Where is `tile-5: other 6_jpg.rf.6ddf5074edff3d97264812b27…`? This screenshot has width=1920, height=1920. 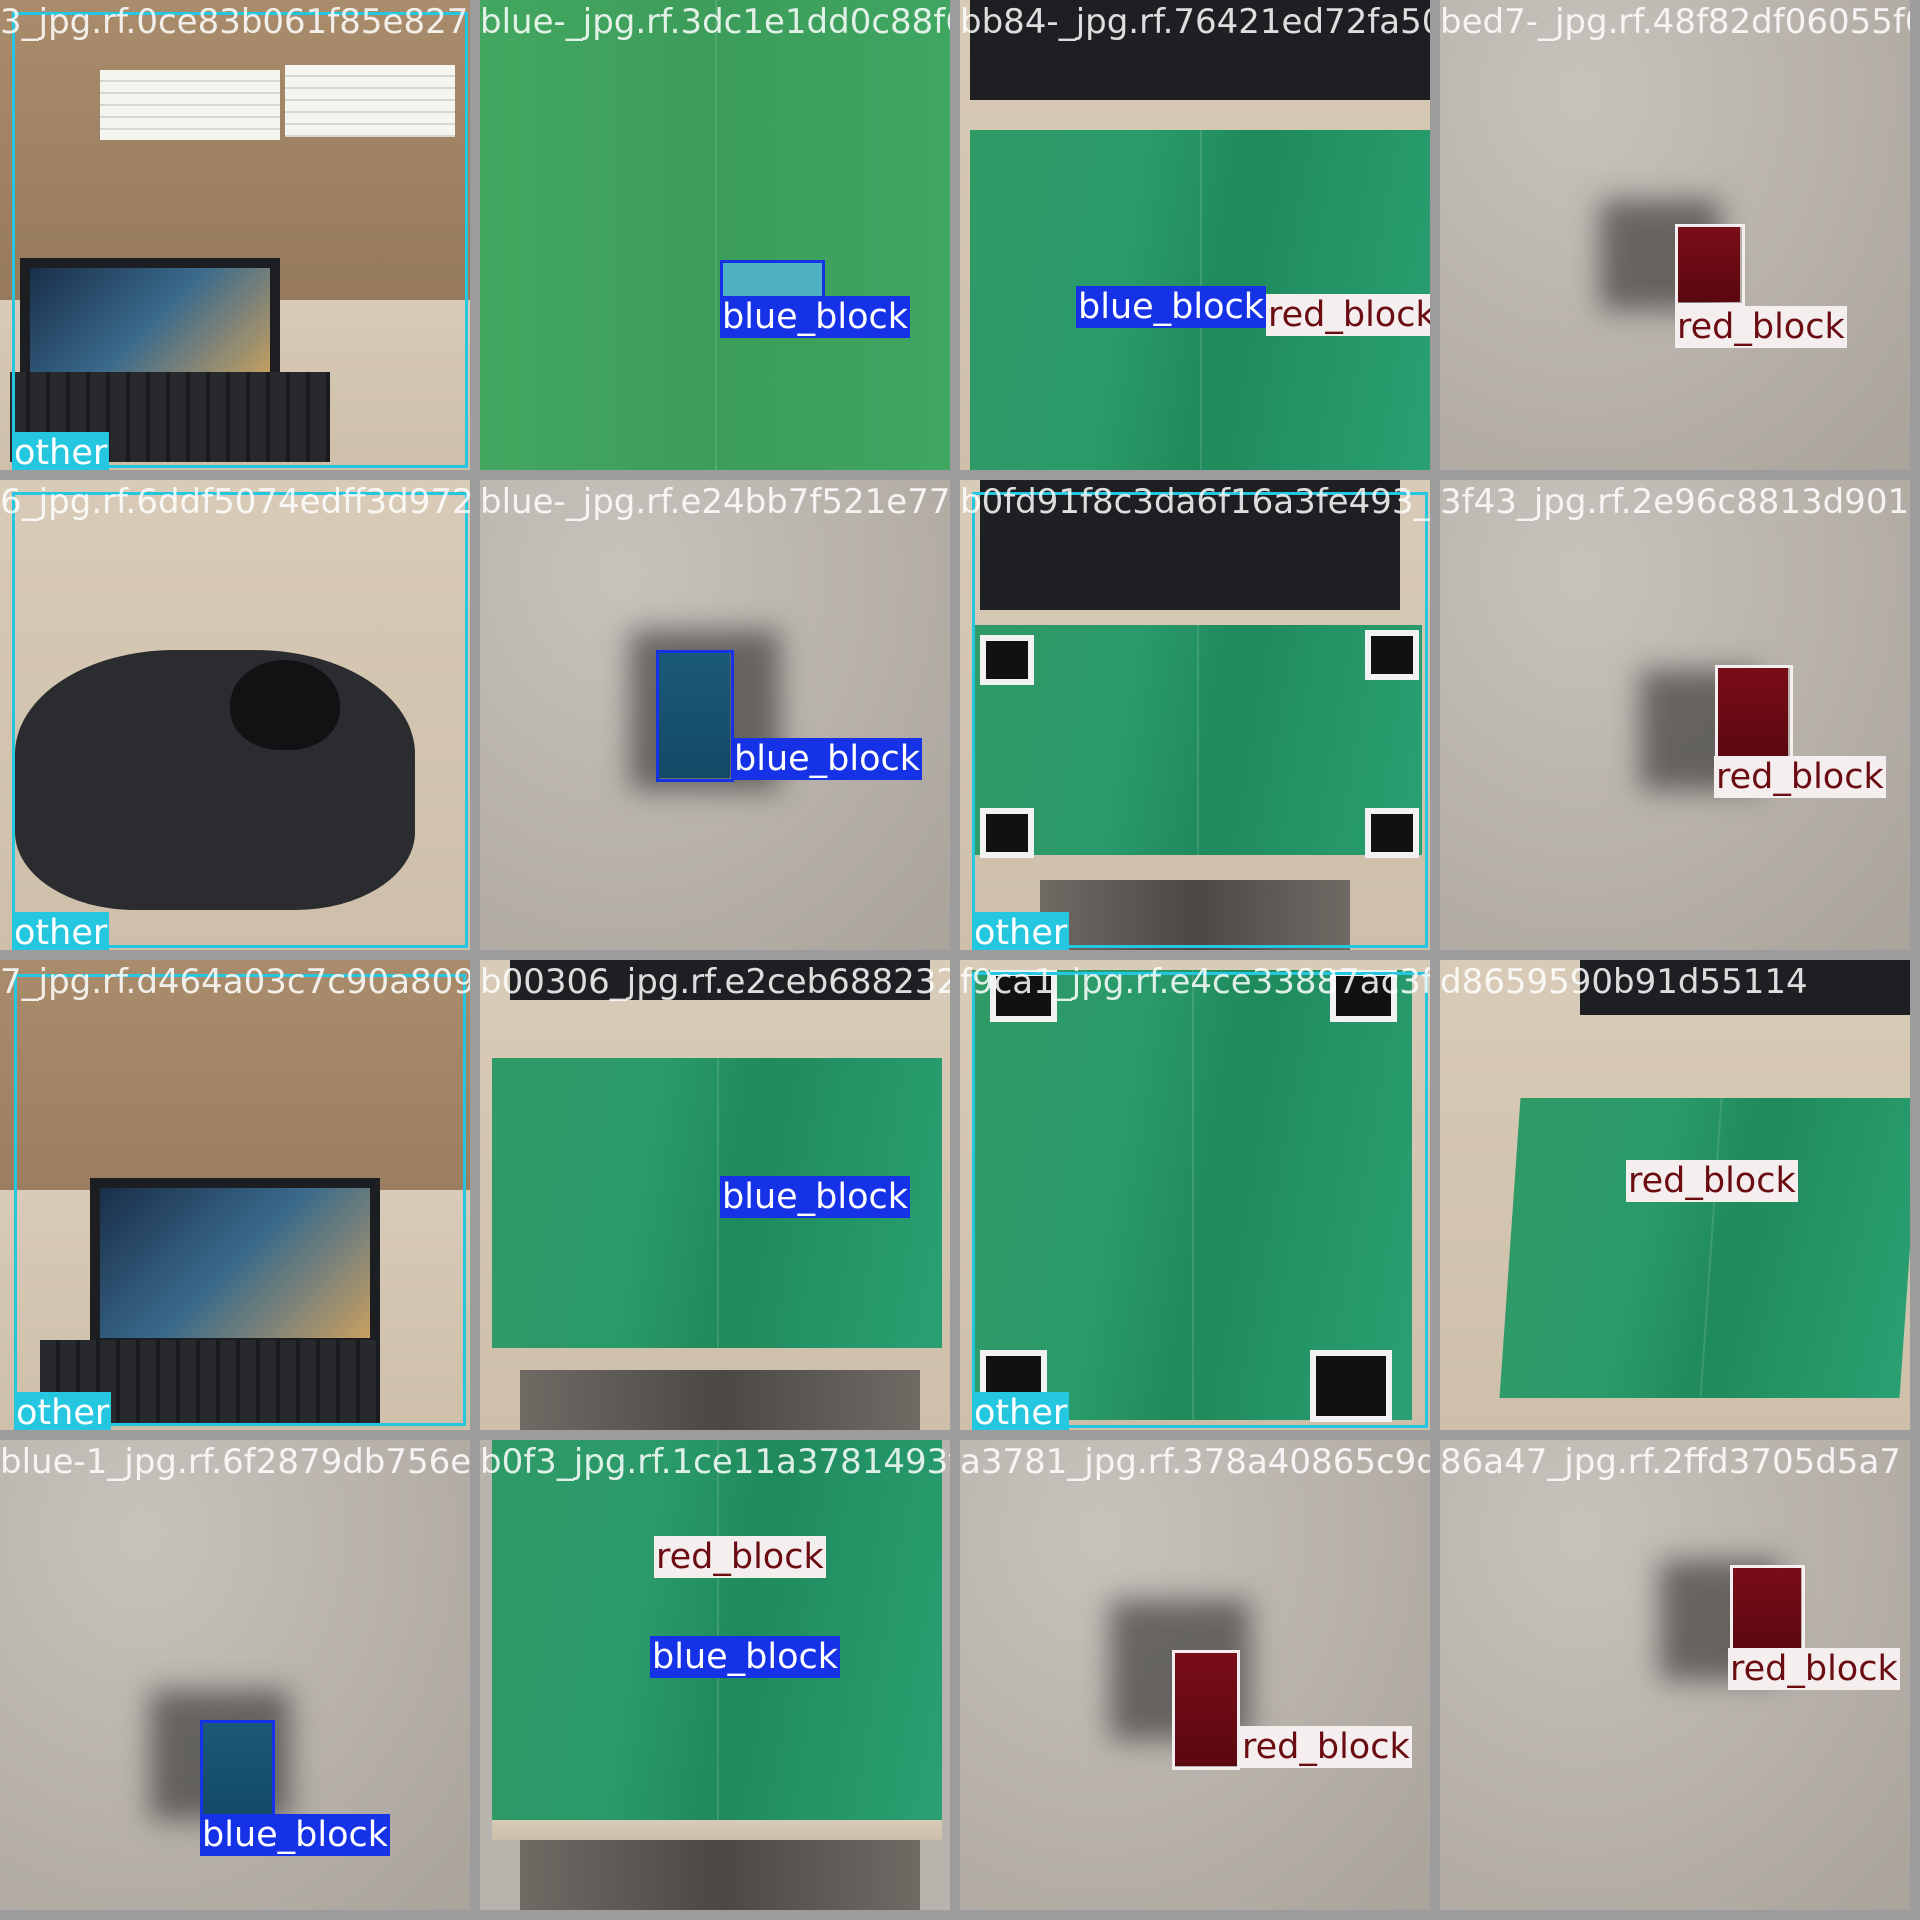 tile-5: other 6_jpg.rf.6ddf5074edff3d97264812b27… is located at coordinates (235, 715).